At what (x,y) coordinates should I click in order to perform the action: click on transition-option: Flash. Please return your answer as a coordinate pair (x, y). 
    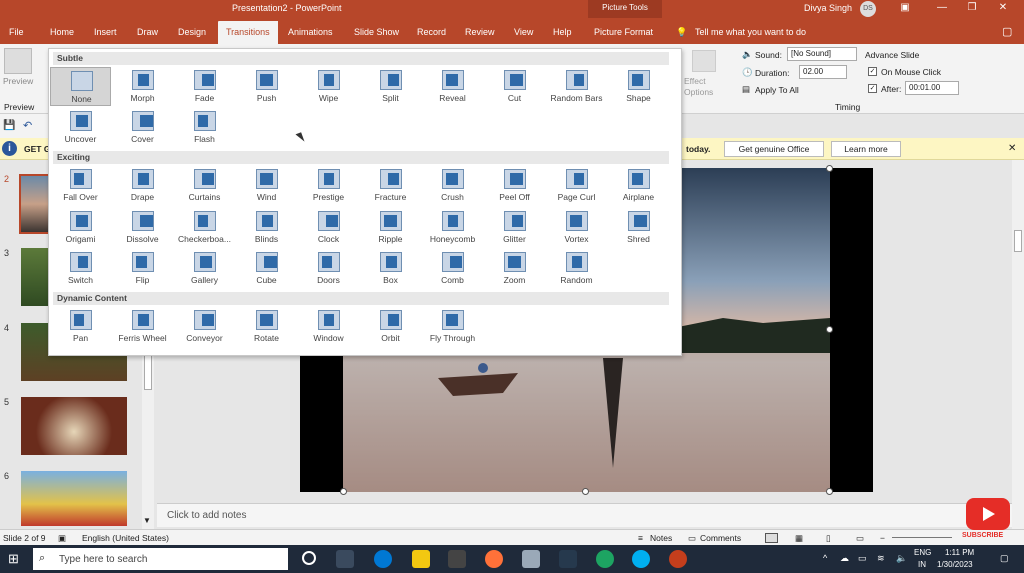
    Looking at the image, I should click on (204, 127).